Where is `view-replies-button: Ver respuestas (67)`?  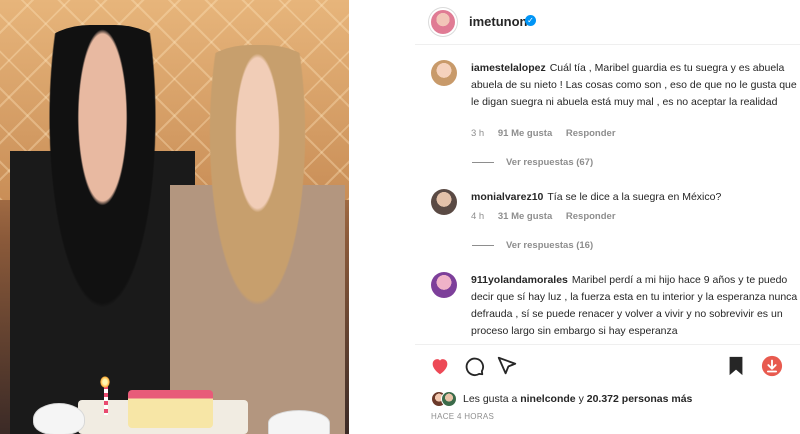 view-replies-button: Ver respuestas (67) is located at coordinates (532, 162).